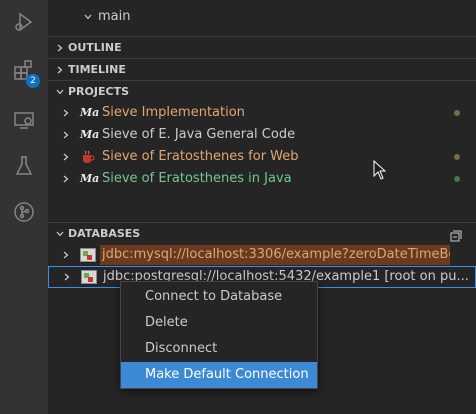  I want to click on section-title: DATABASES, so click(104, 233).